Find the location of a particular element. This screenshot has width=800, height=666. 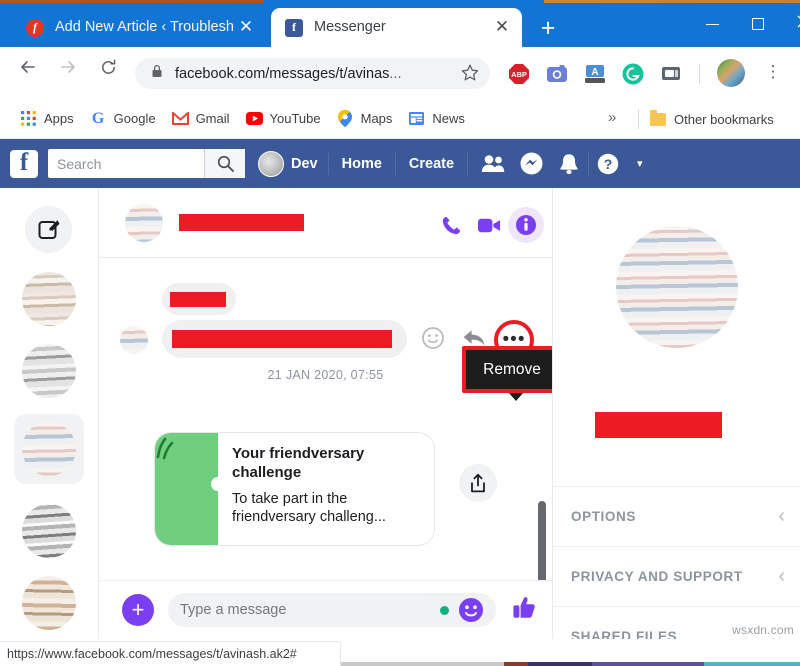

other-bookmarks-folder: Other bookmarks is located at coordinates (712, 119).